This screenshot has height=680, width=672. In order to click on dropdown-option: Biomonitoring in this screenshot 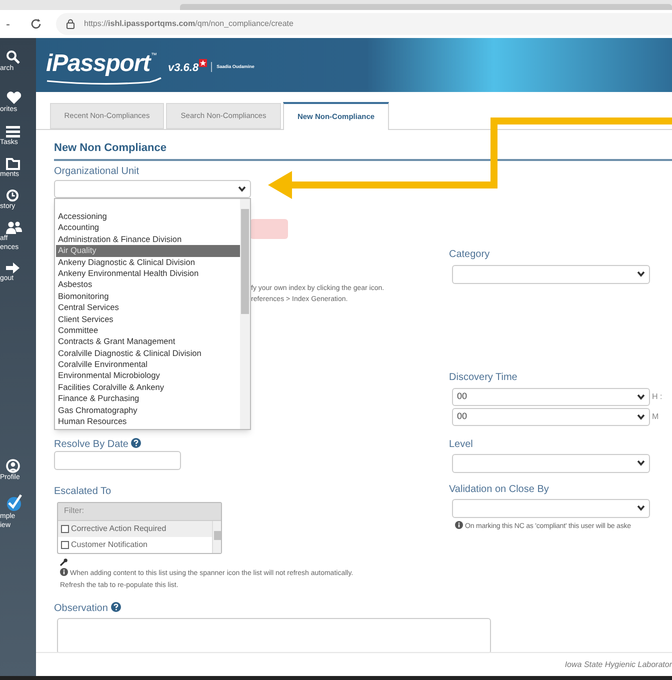, I will do `click(148, 296)`.